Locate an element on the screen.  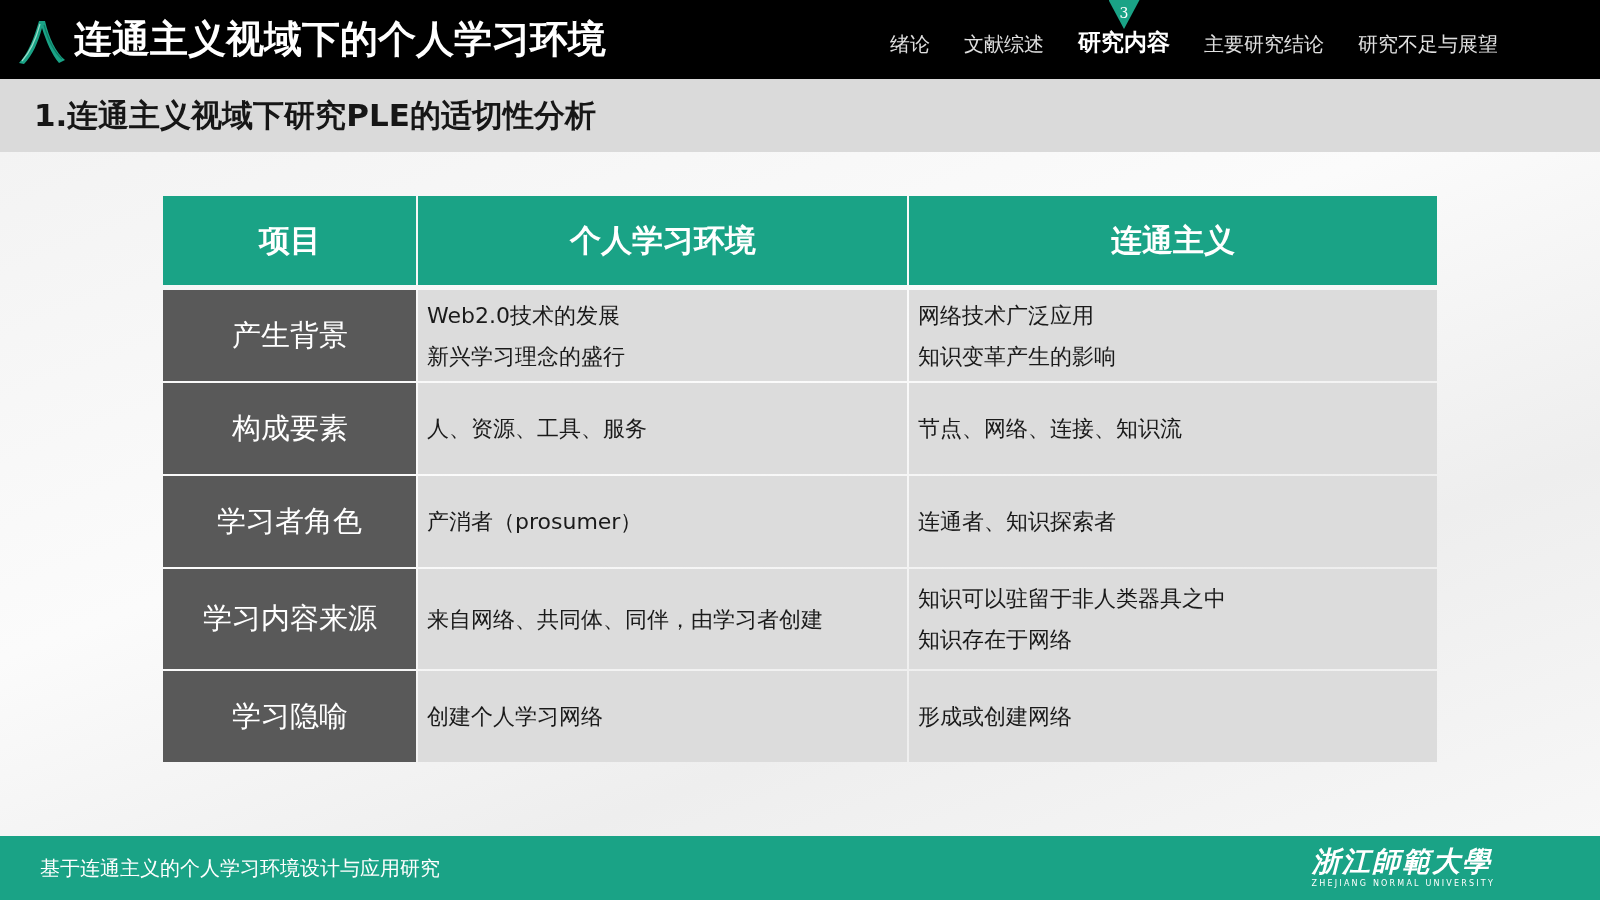
row-header: 产生背景 is located at coordinates (289, 335).